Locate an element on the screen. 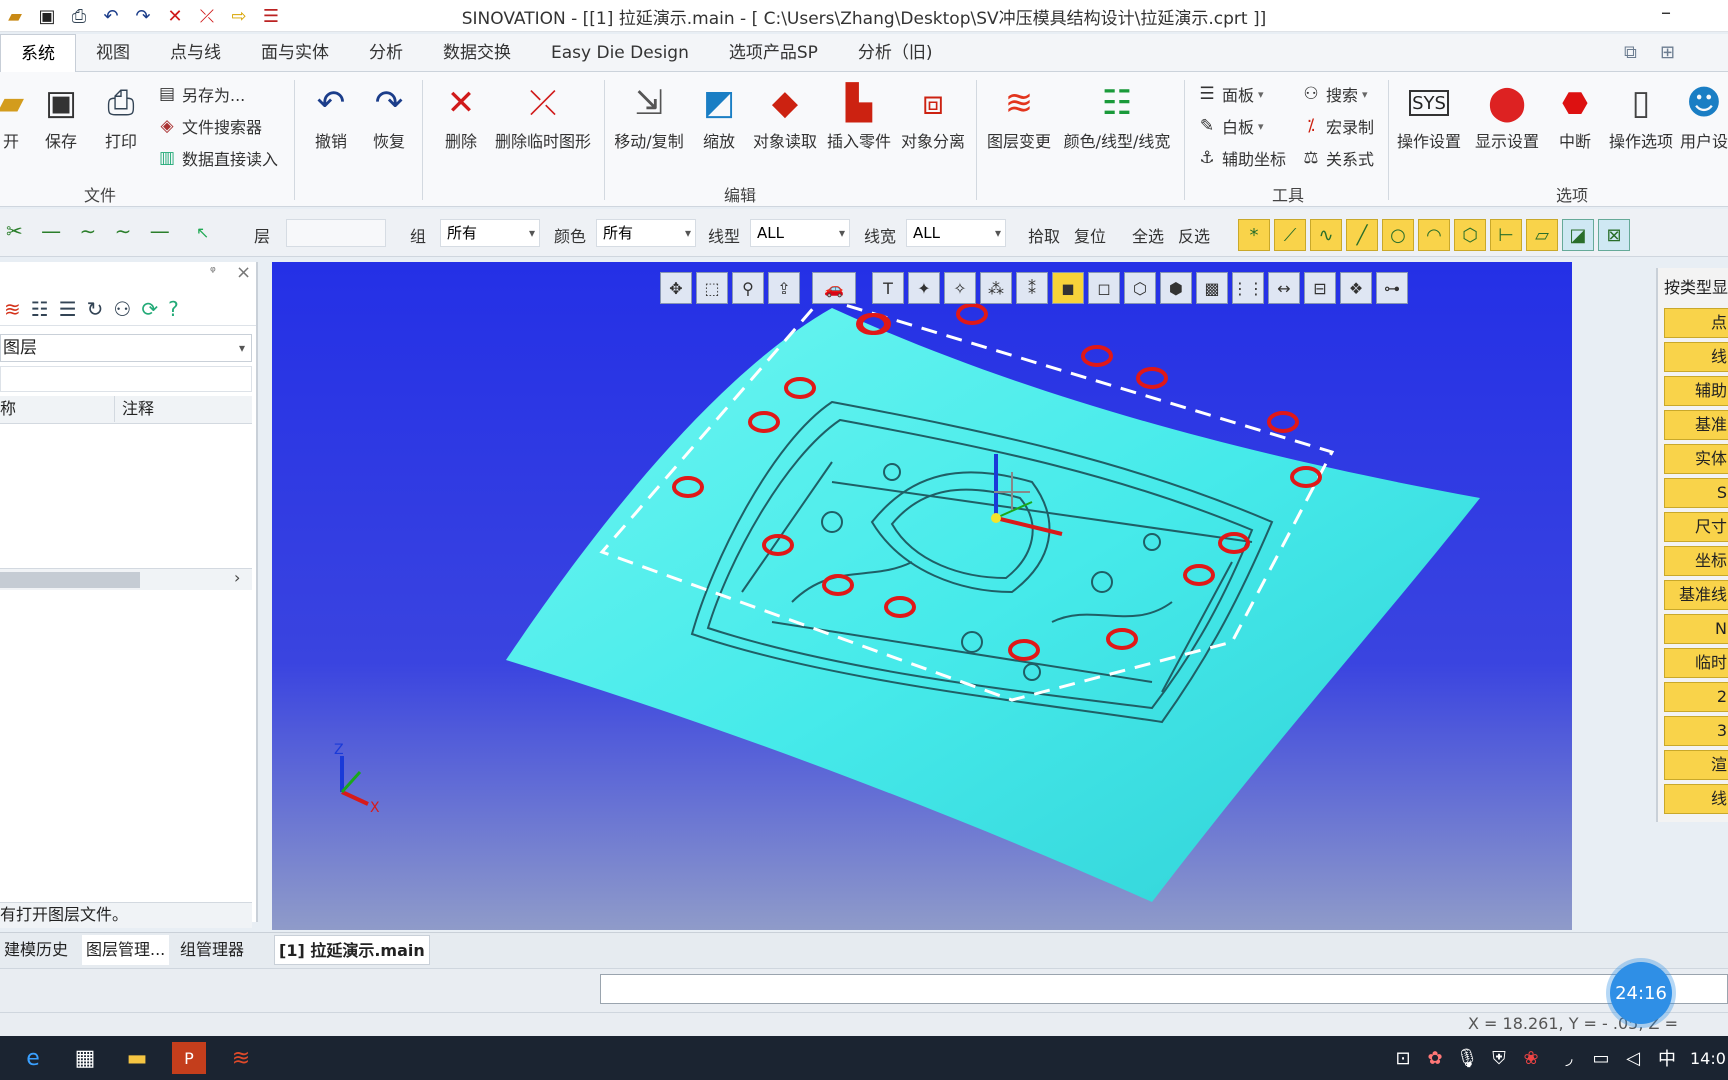 This screenshot has width=1728, height=1080. delete-temp-button: ⤫ 删除临时图形 is located at coordinates (543, 117).